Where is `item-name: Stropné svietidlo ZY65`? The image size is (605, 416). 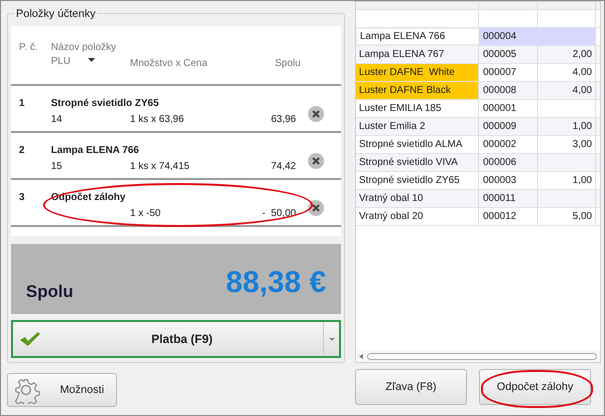 item-name: Stropné svietidlo ZY65 is located at coordinates (105, 104).